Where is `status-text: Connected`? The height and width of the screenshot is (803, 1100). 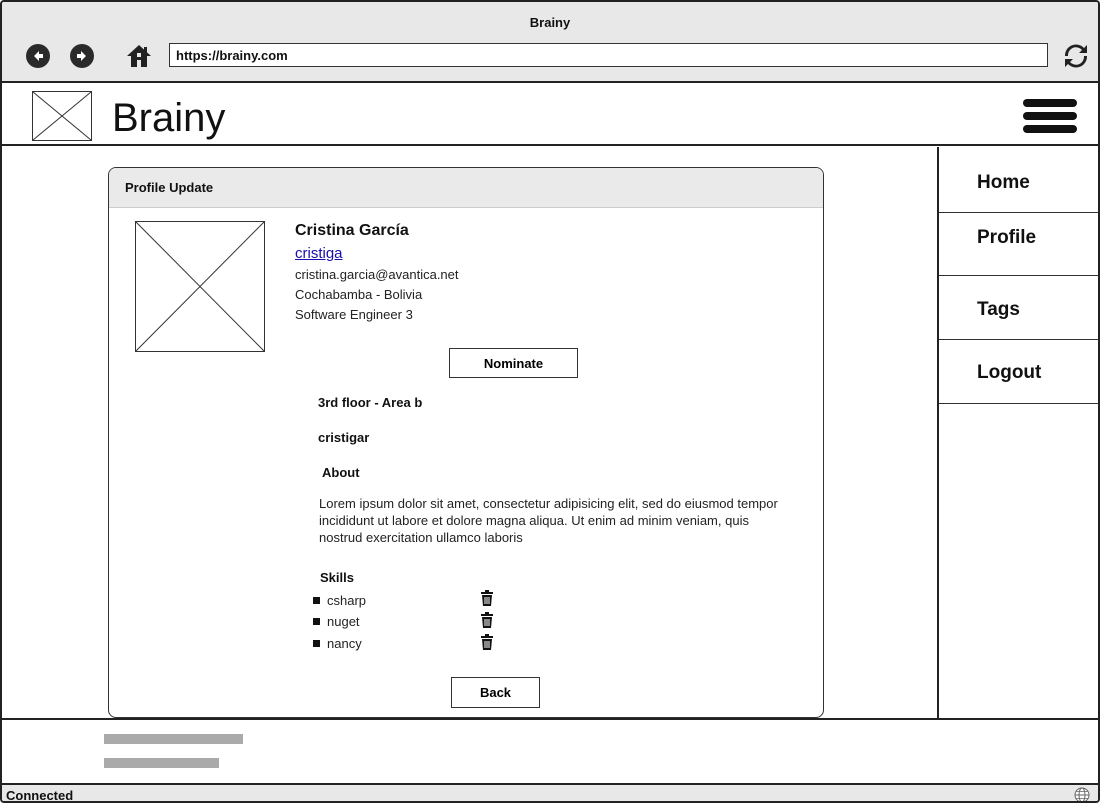 status-text: Connected is located at coordinates (40, 795).